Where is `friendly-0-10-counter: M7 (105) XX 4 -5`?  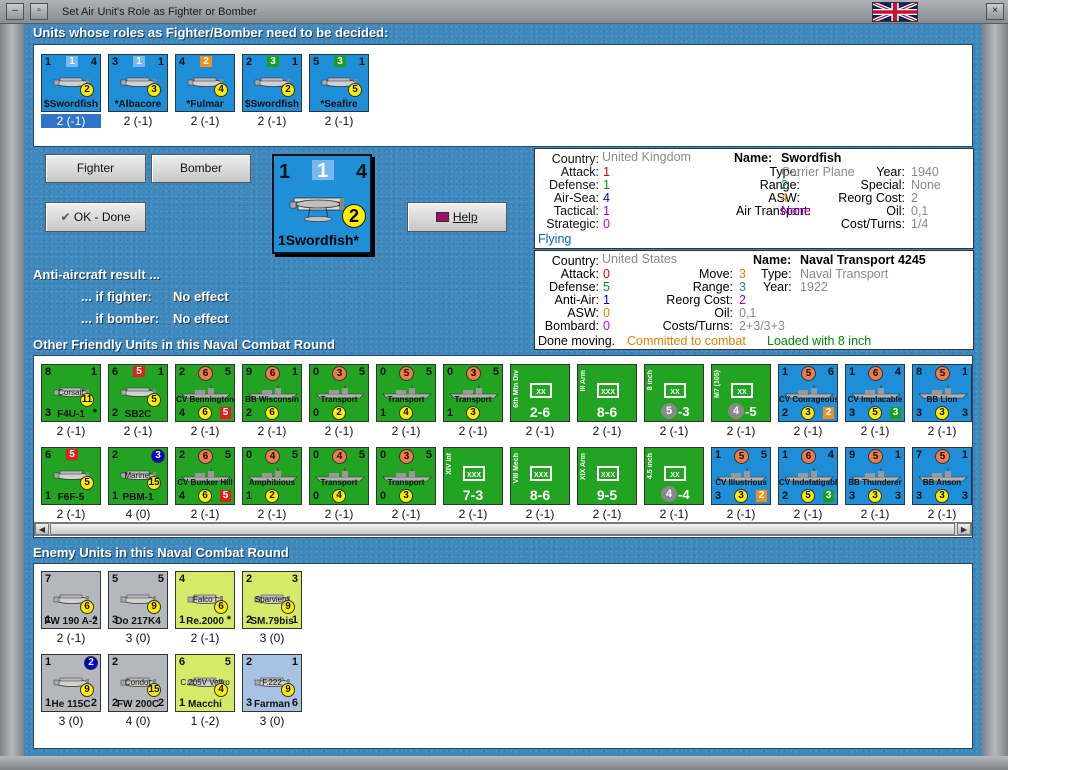
friendly-0-10-counter: M7 (105) XX 4 -5 is located at coordinates (741, 393).